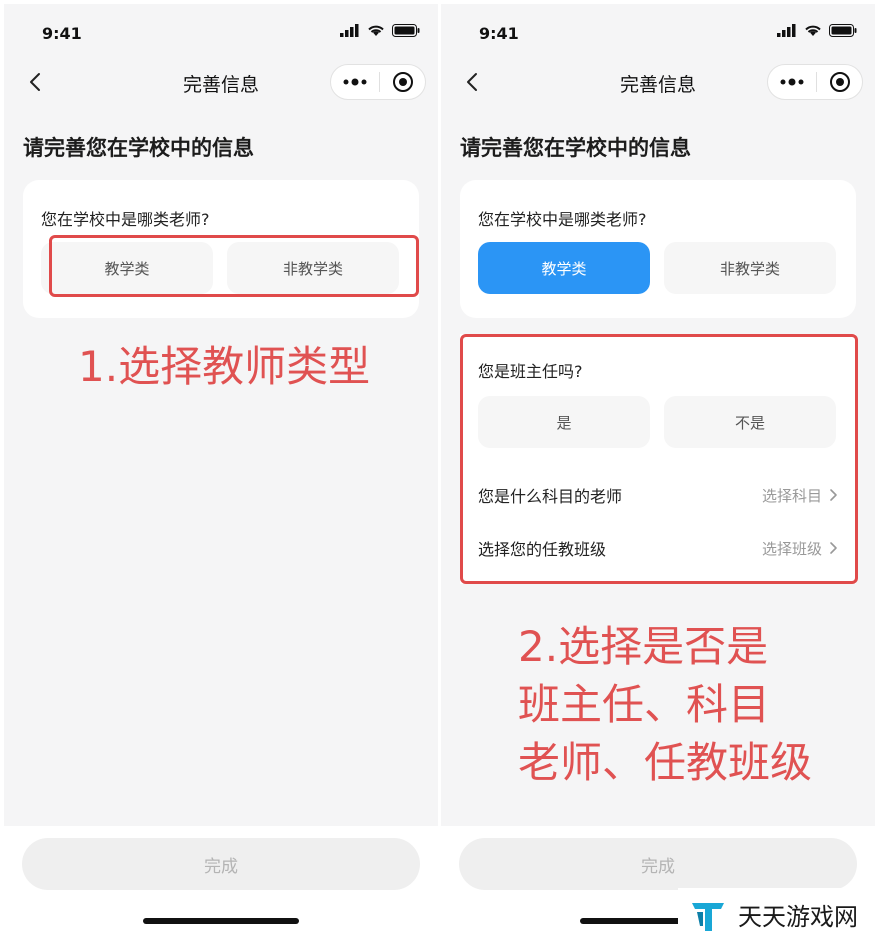 This screenshot has width=878, height=941. What do you see at coordinates (665, 704) in the screenshot?
I see `annotation-step-2: 2.选择是否是 班主任、科目 老师、任教班级` at bounding box center [665, 704].